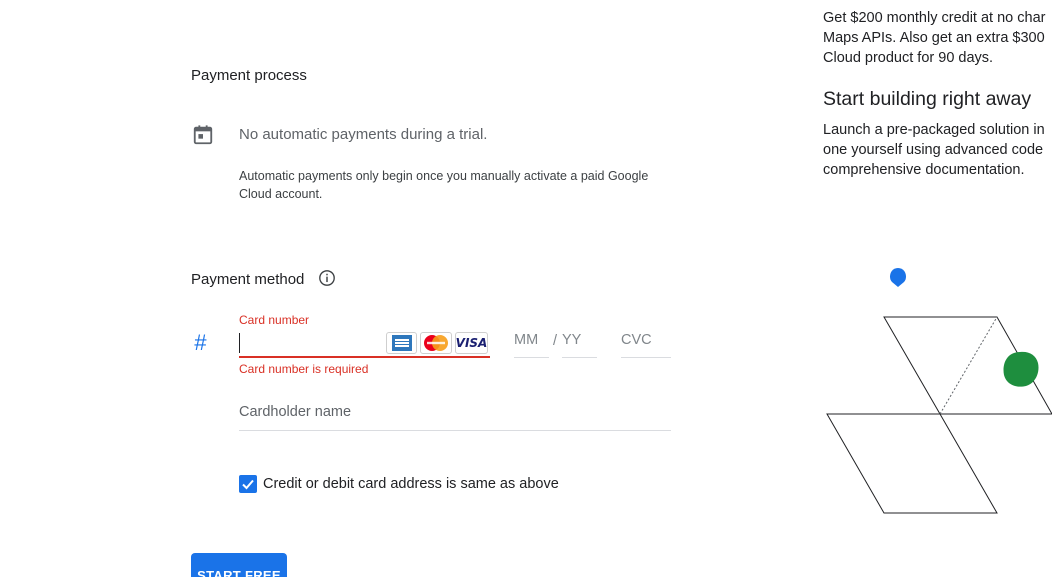  What do you see at coordinates (968, 365) in the screenshot?
I see `dotted-line` at bounding box center [968, 365].